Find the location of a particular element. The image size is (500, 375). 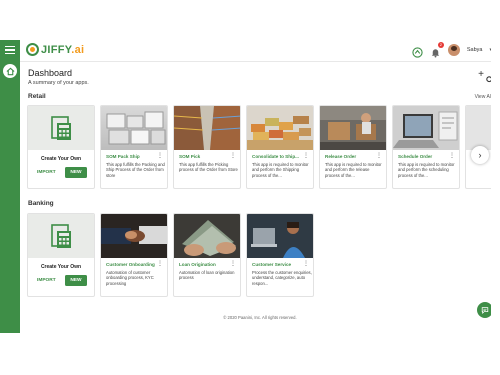

apps-toggle-button is located at coordinates (417, 51).